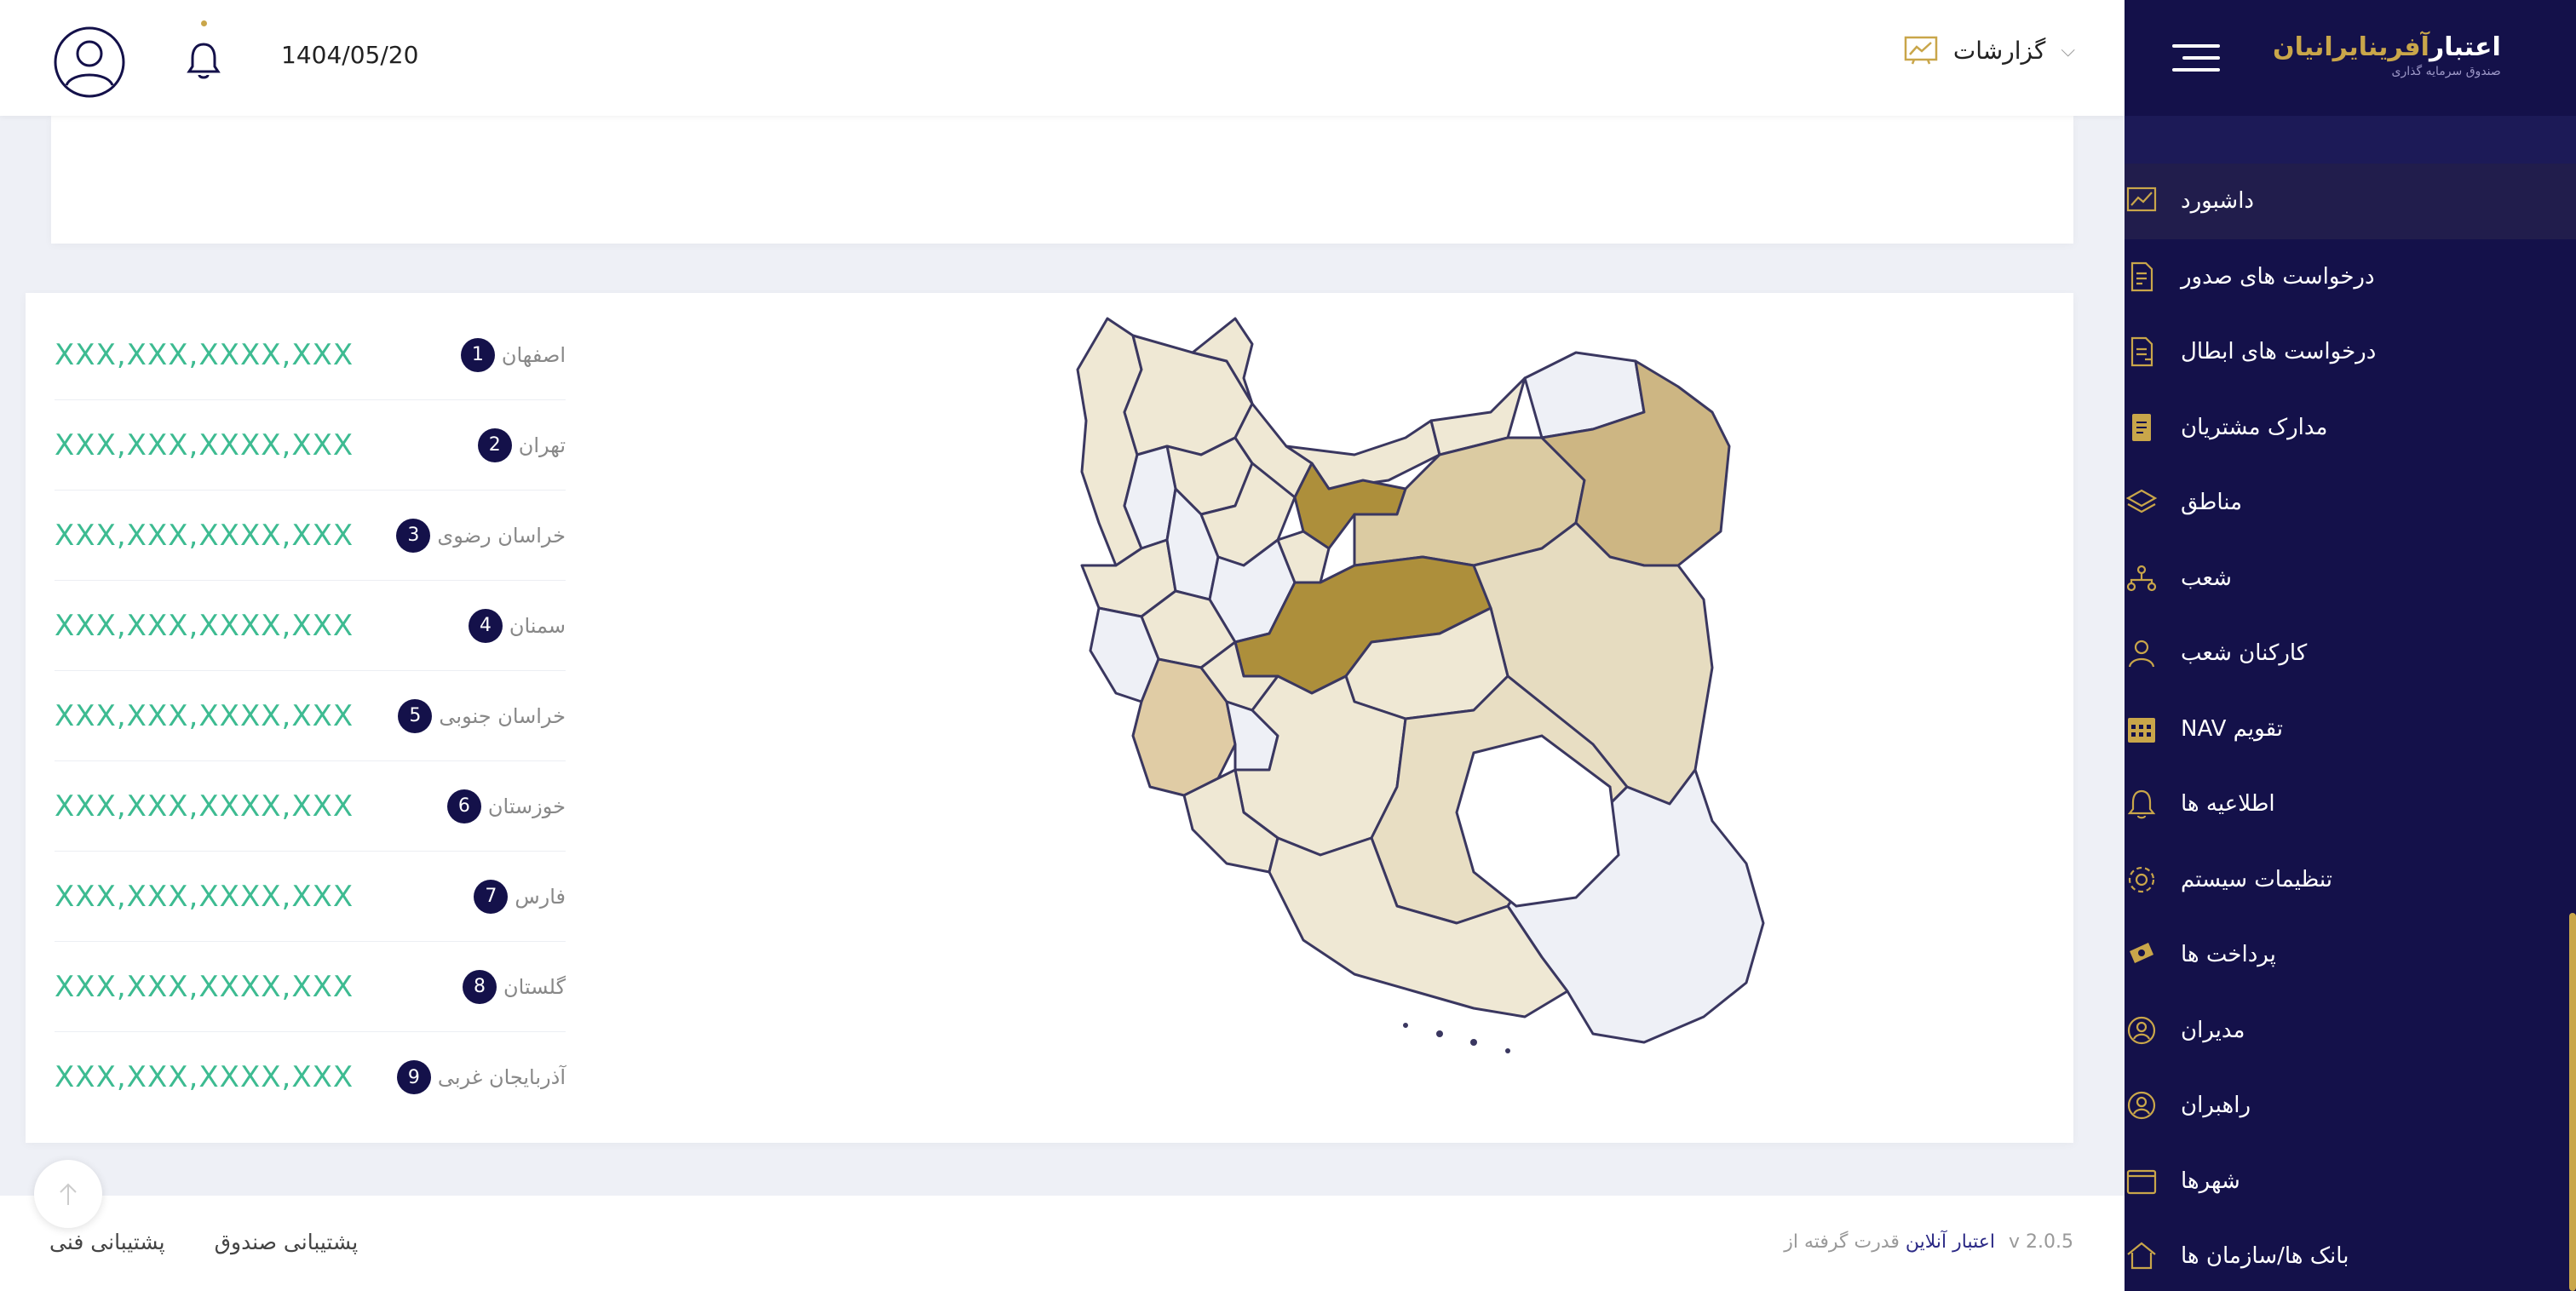 The width and height of the screenshot is (2576, 1291). Describe the element at coordinates (1062, 58) in the screenshot. I see `top-bar: 1404/05/20 گزارشات ⌵` at that location.